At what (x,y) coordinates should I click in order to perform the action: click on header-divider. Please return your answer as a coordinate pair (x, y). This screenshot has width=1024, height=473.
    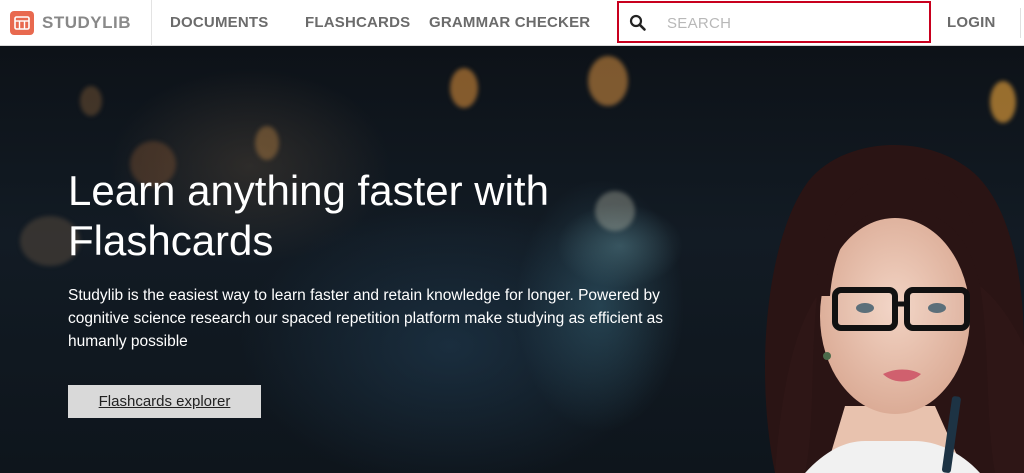
    Looking at the image, I should click on (1020, 23).